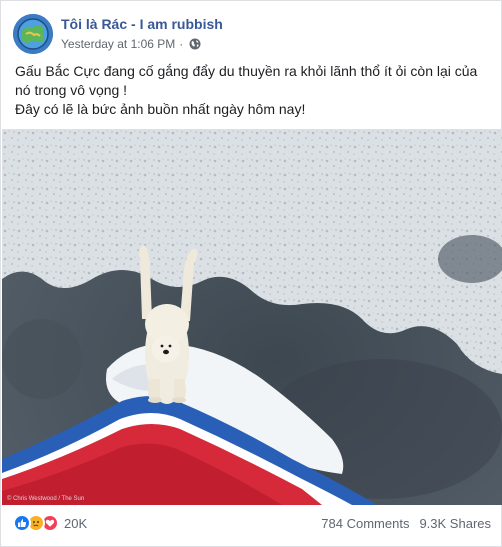  I want to click on post-footer: 20K 784 Comments 9.3K Shares, so click(252, 524).